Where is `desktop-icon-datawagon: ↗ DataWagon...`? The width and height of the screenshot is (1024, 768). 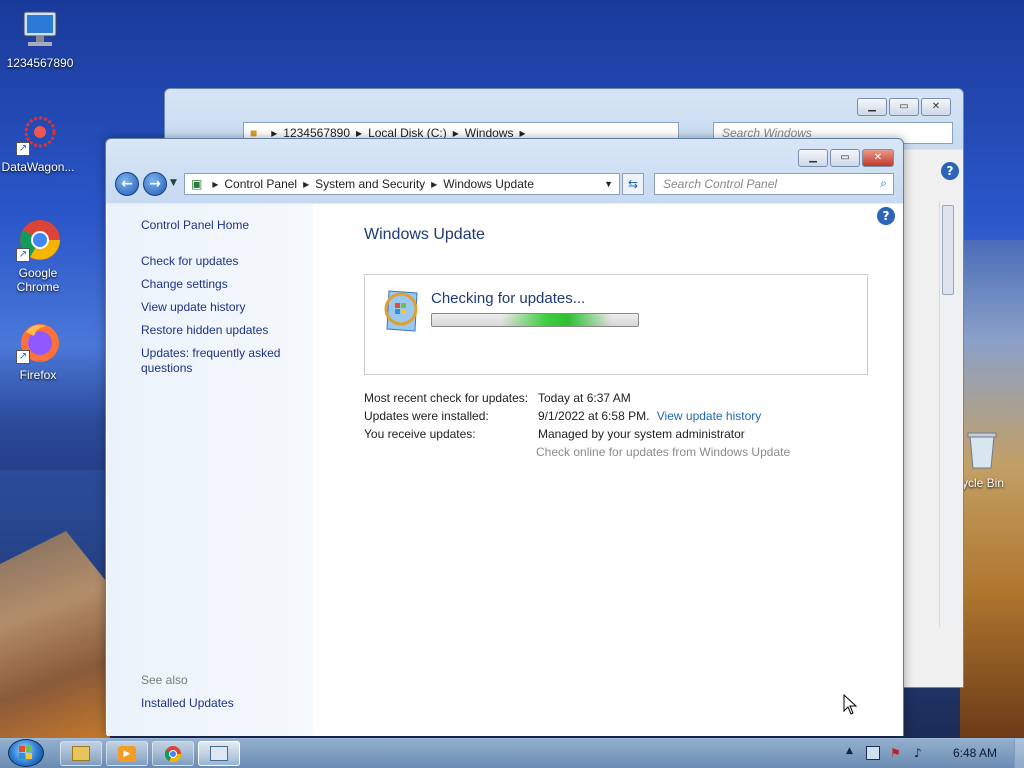
desktop-icon-datawagon: ↗ DataWagon... is located at coordinates (39, 143).